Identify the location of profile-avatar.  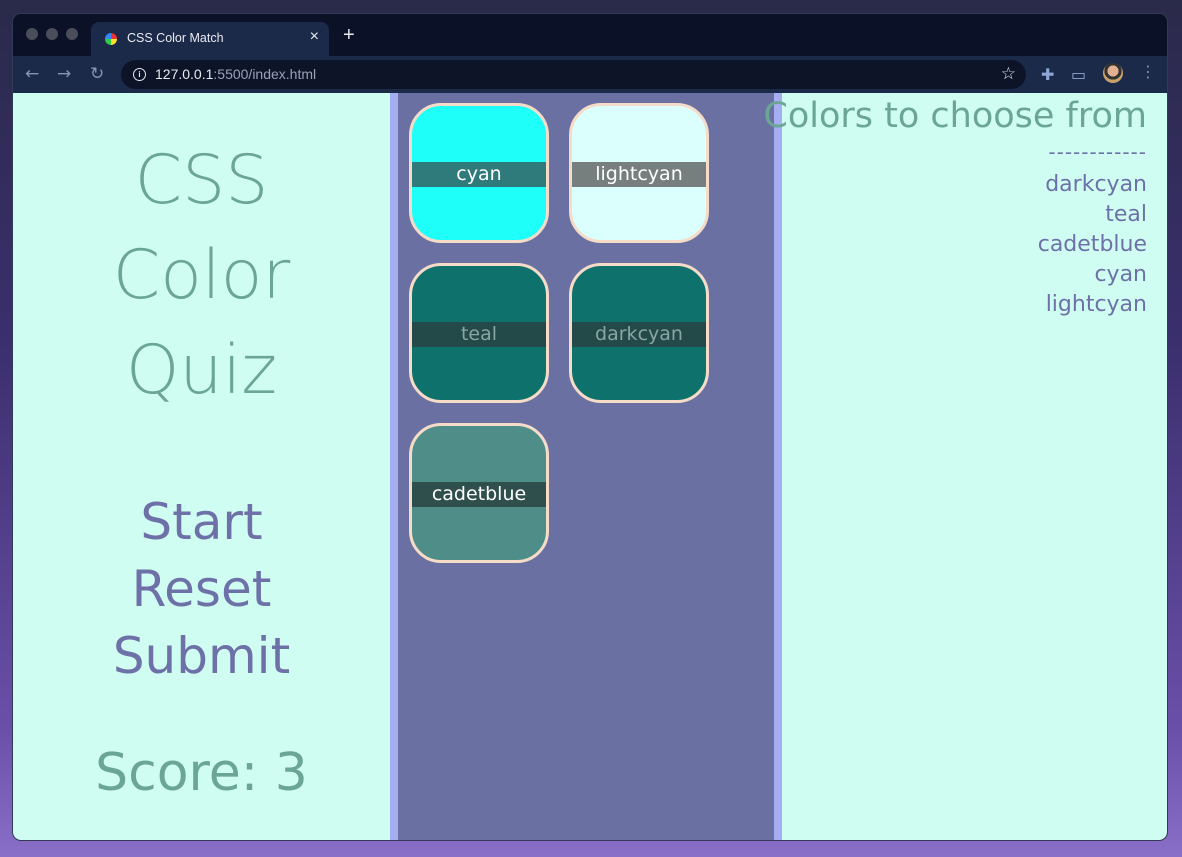
(1113, 73).